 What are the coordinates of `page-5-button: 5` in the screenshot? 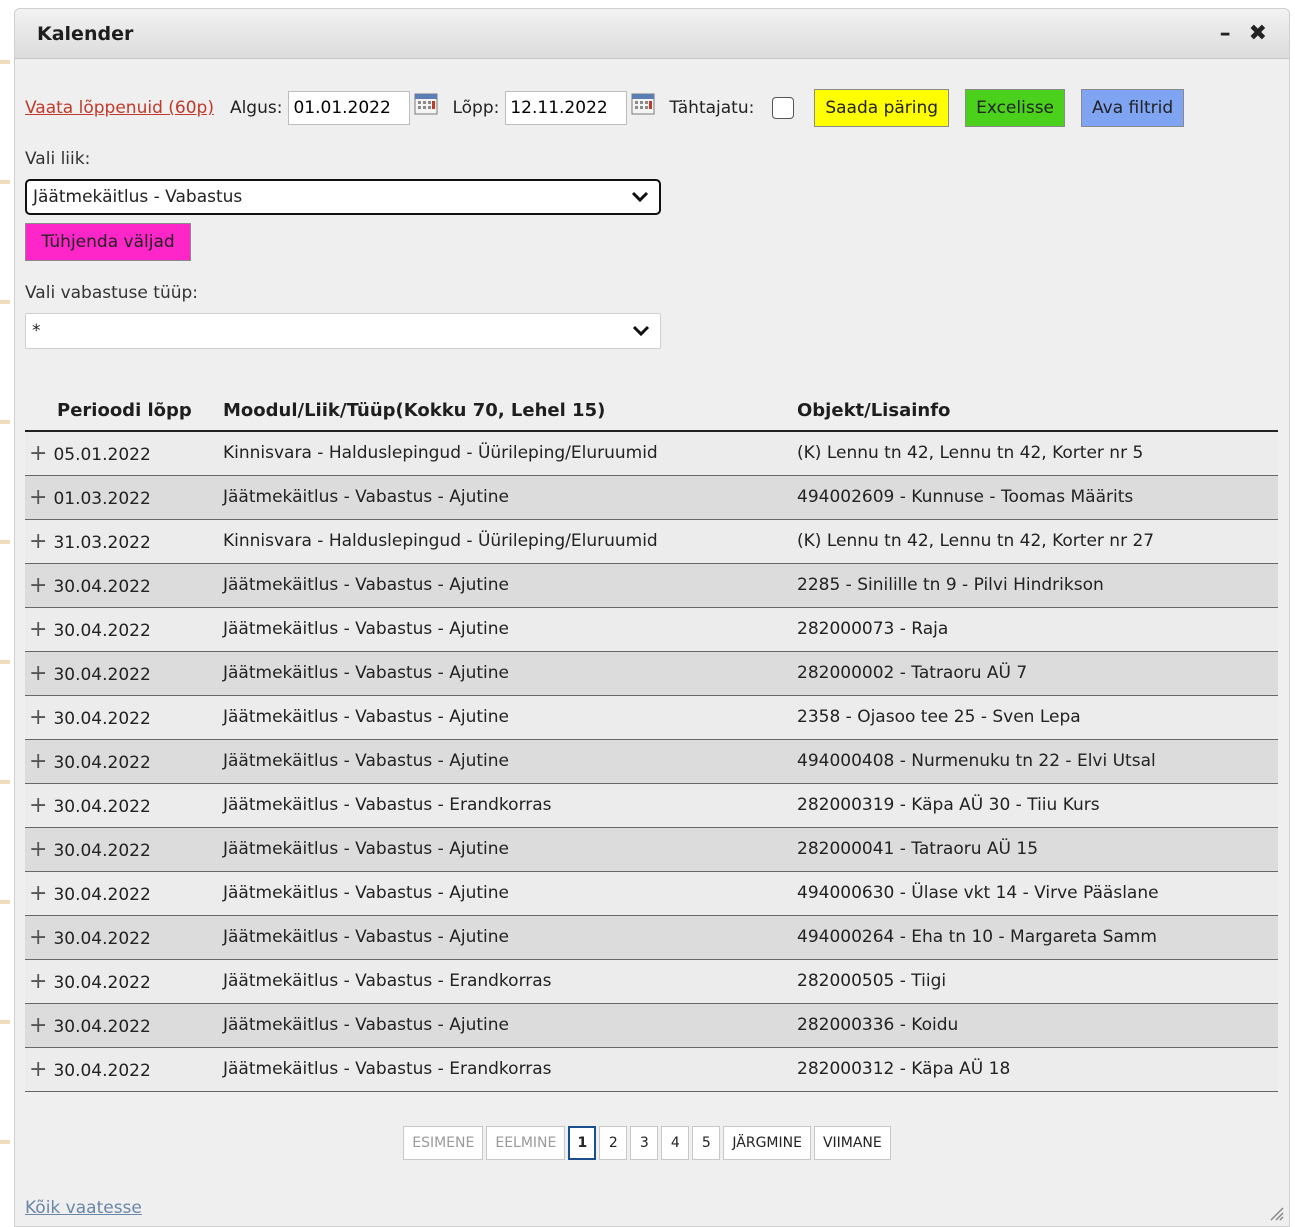 It's located at (706, 1142).